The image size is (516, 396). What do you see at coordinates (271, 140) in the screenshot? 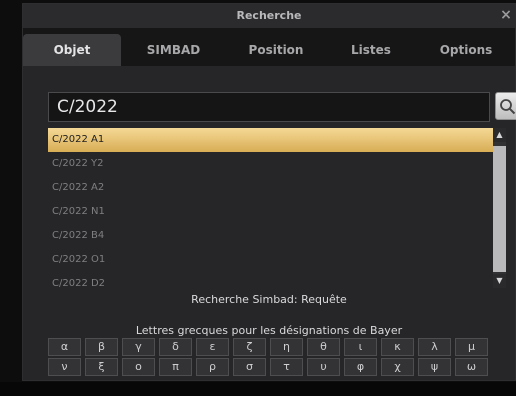
I see `list-item: C/2022 A1` at bounding box center [271, 140].